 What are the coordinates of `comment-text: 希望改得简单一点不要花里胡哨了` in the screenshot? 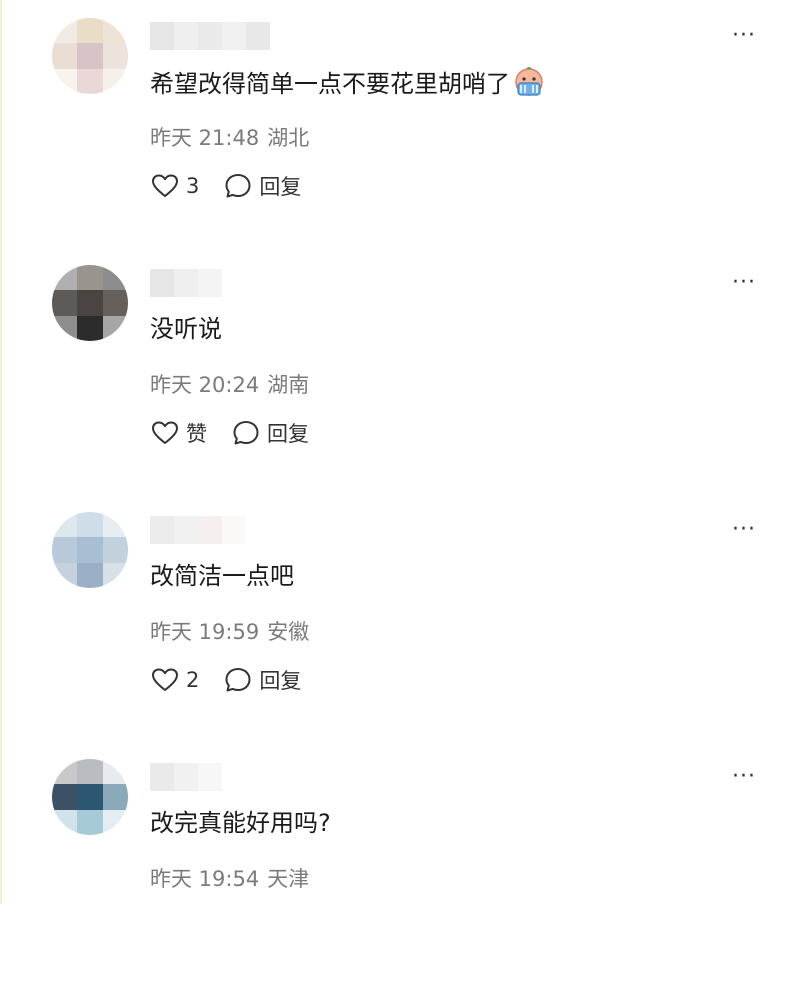 It's located at (348, 83).